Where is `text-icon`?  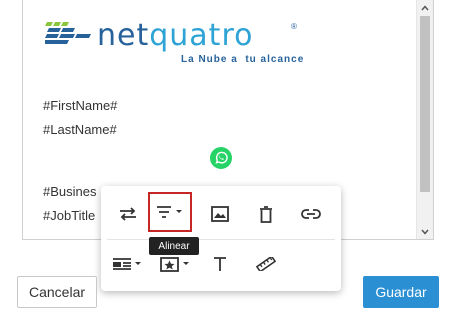 text-icon is located at coordinates (220, 264).